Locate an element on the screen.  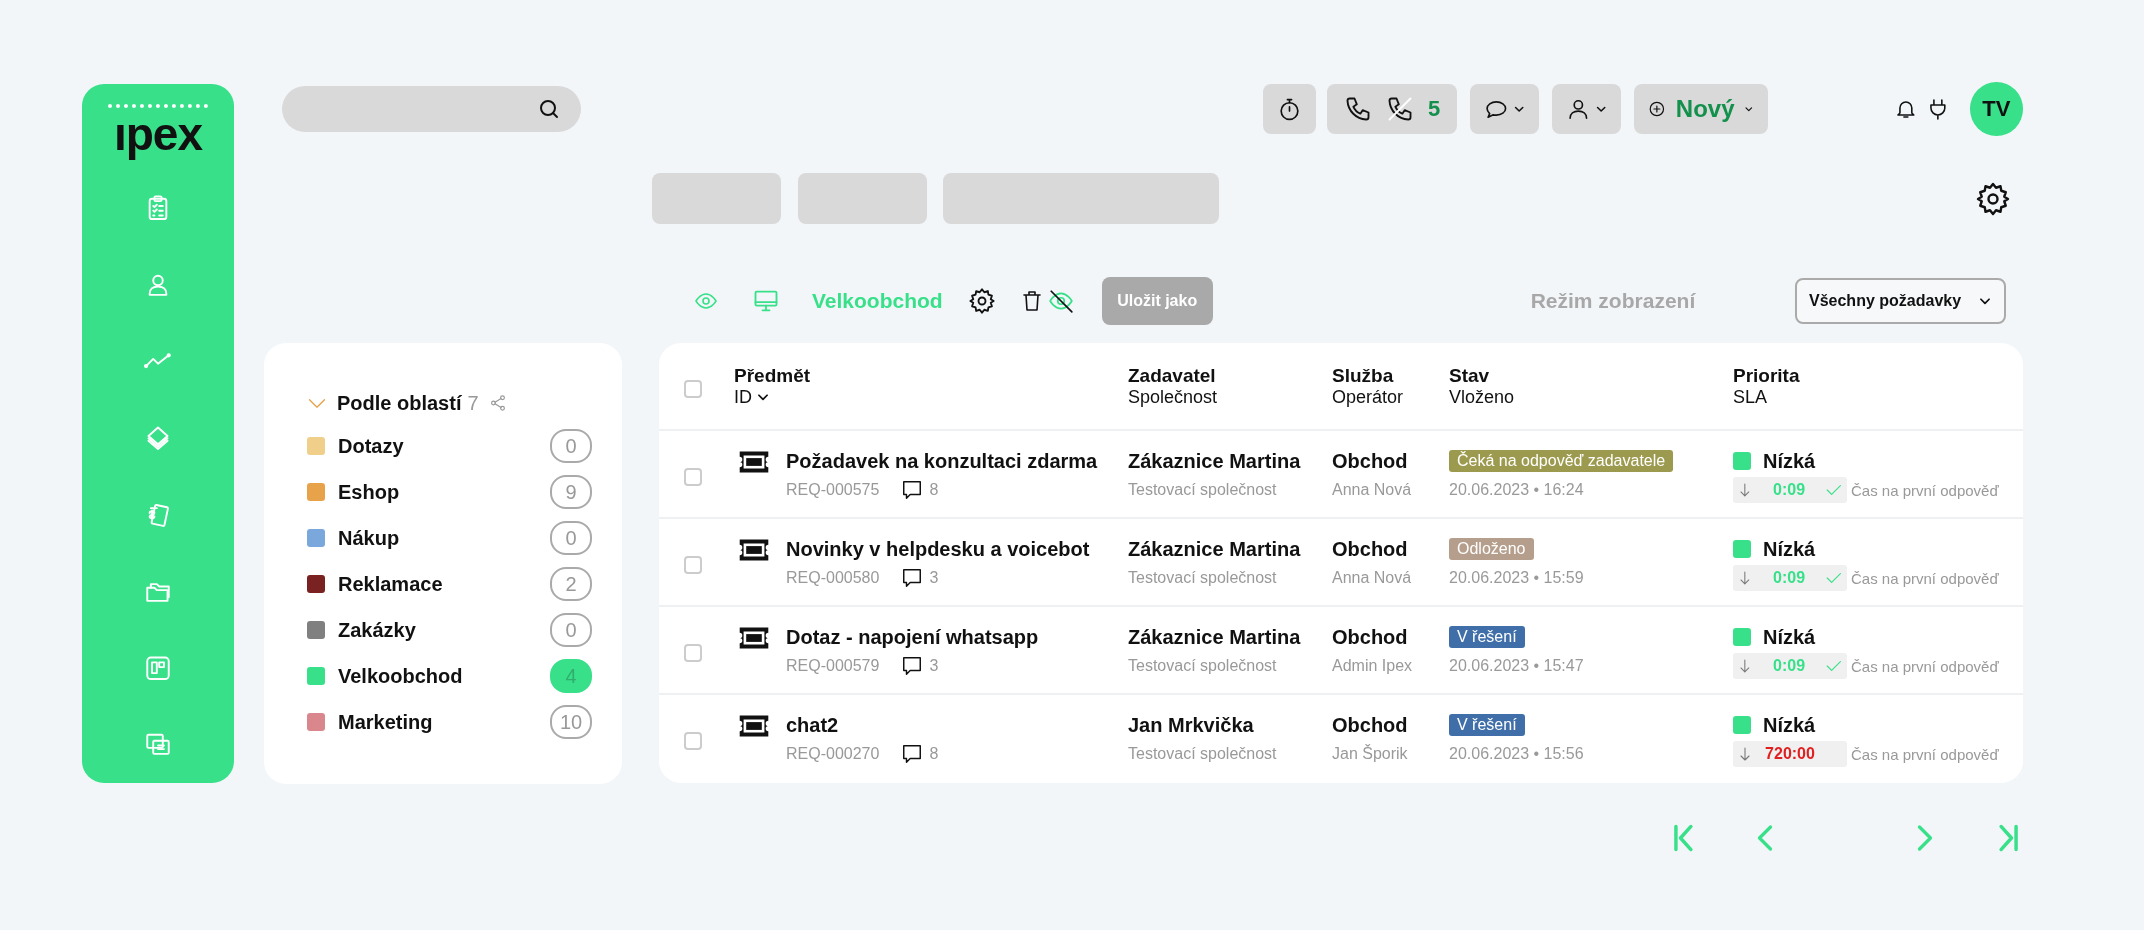
column-subheader: Vloženo is located at coordinates (1482, 397).